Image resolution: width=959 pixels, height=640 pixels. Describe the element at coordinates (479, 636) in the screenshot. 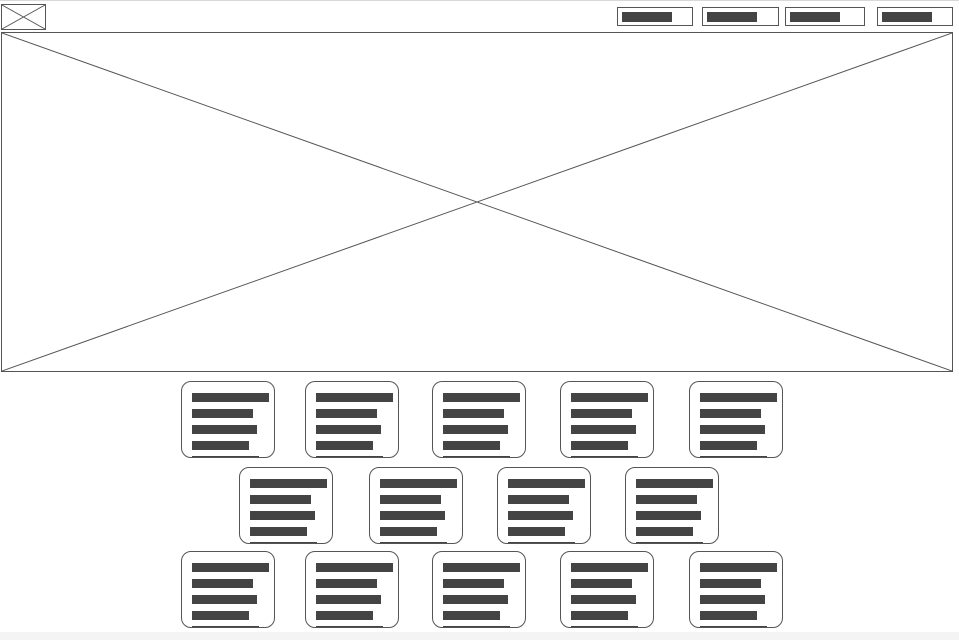

I see `page-bottom-edge` at that location.